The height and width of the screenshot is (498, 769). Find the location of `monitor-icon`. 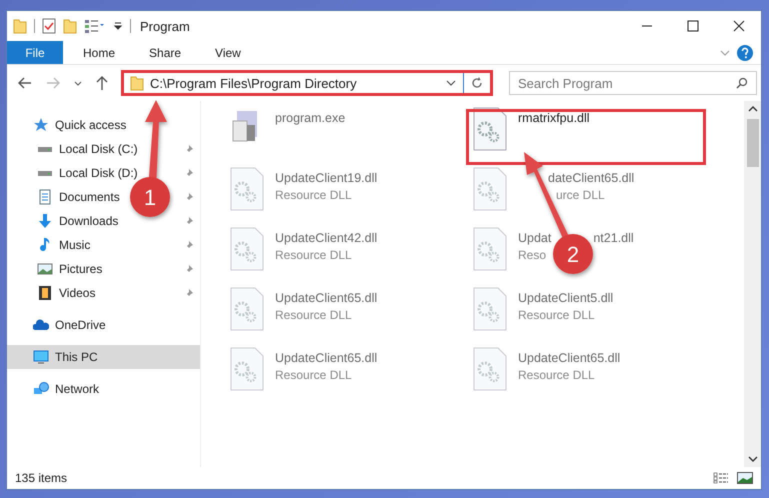

monitor-icon is located at coordinates (41, 357).